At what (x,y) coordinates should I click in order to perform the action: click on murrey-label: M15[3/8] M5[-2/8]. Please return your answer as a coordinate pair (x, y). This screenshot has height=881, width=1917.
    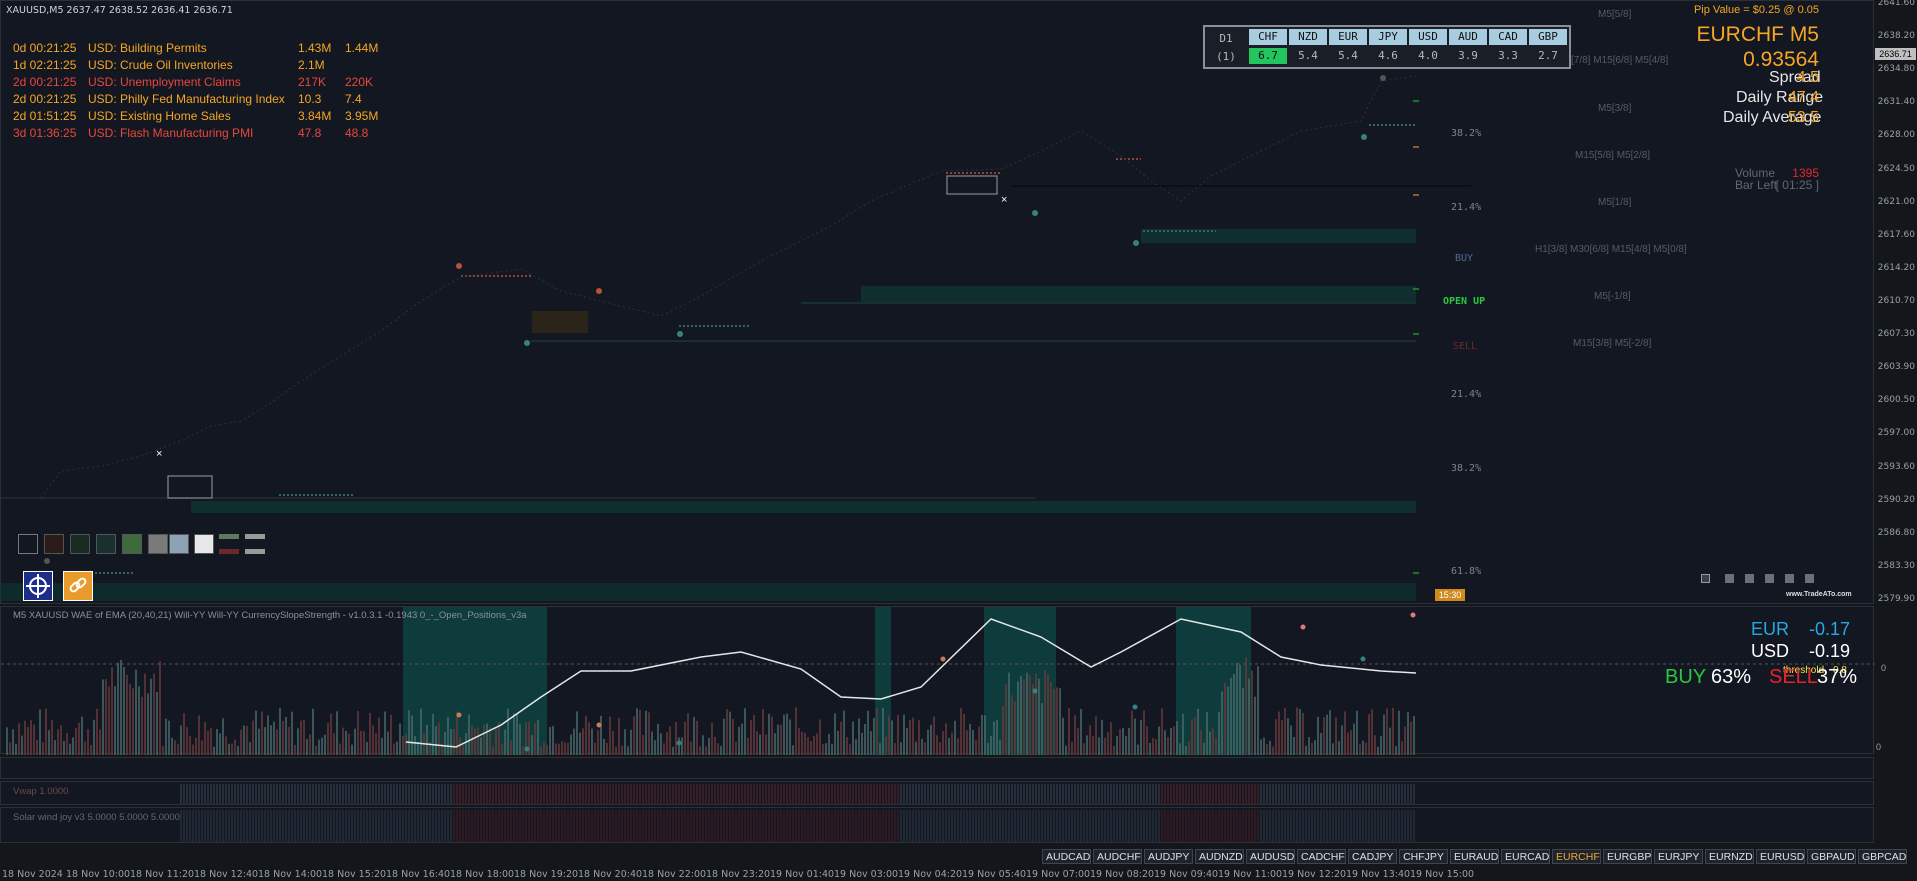
    Looking at the image, I should click on (1612, 343).